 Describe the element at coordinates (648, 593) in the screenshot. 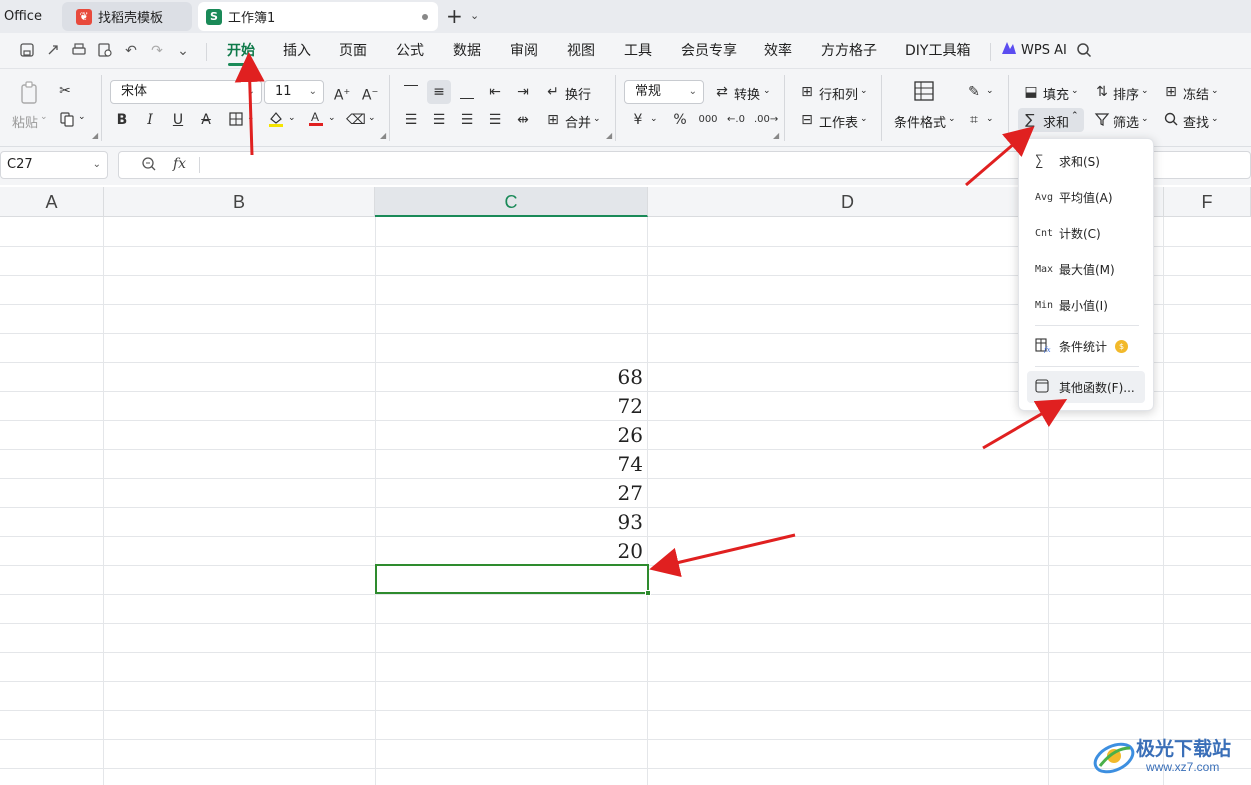

I see `fill-handle` at that location.